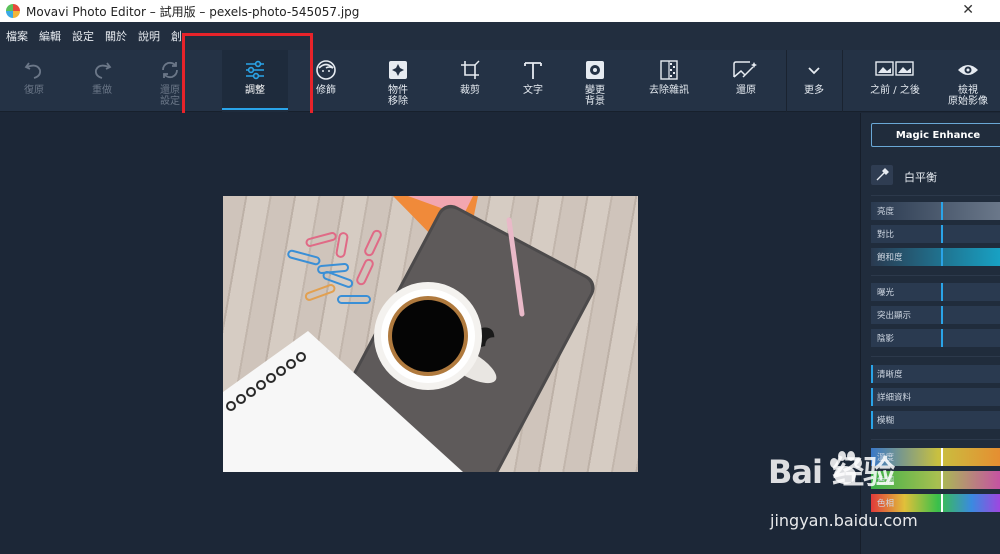 The width and height of the screenshot is (1000, 554). Describe the element at coordinates (894, 316) in the screenshot. I see `slider-label: 突出顯示` at that location.